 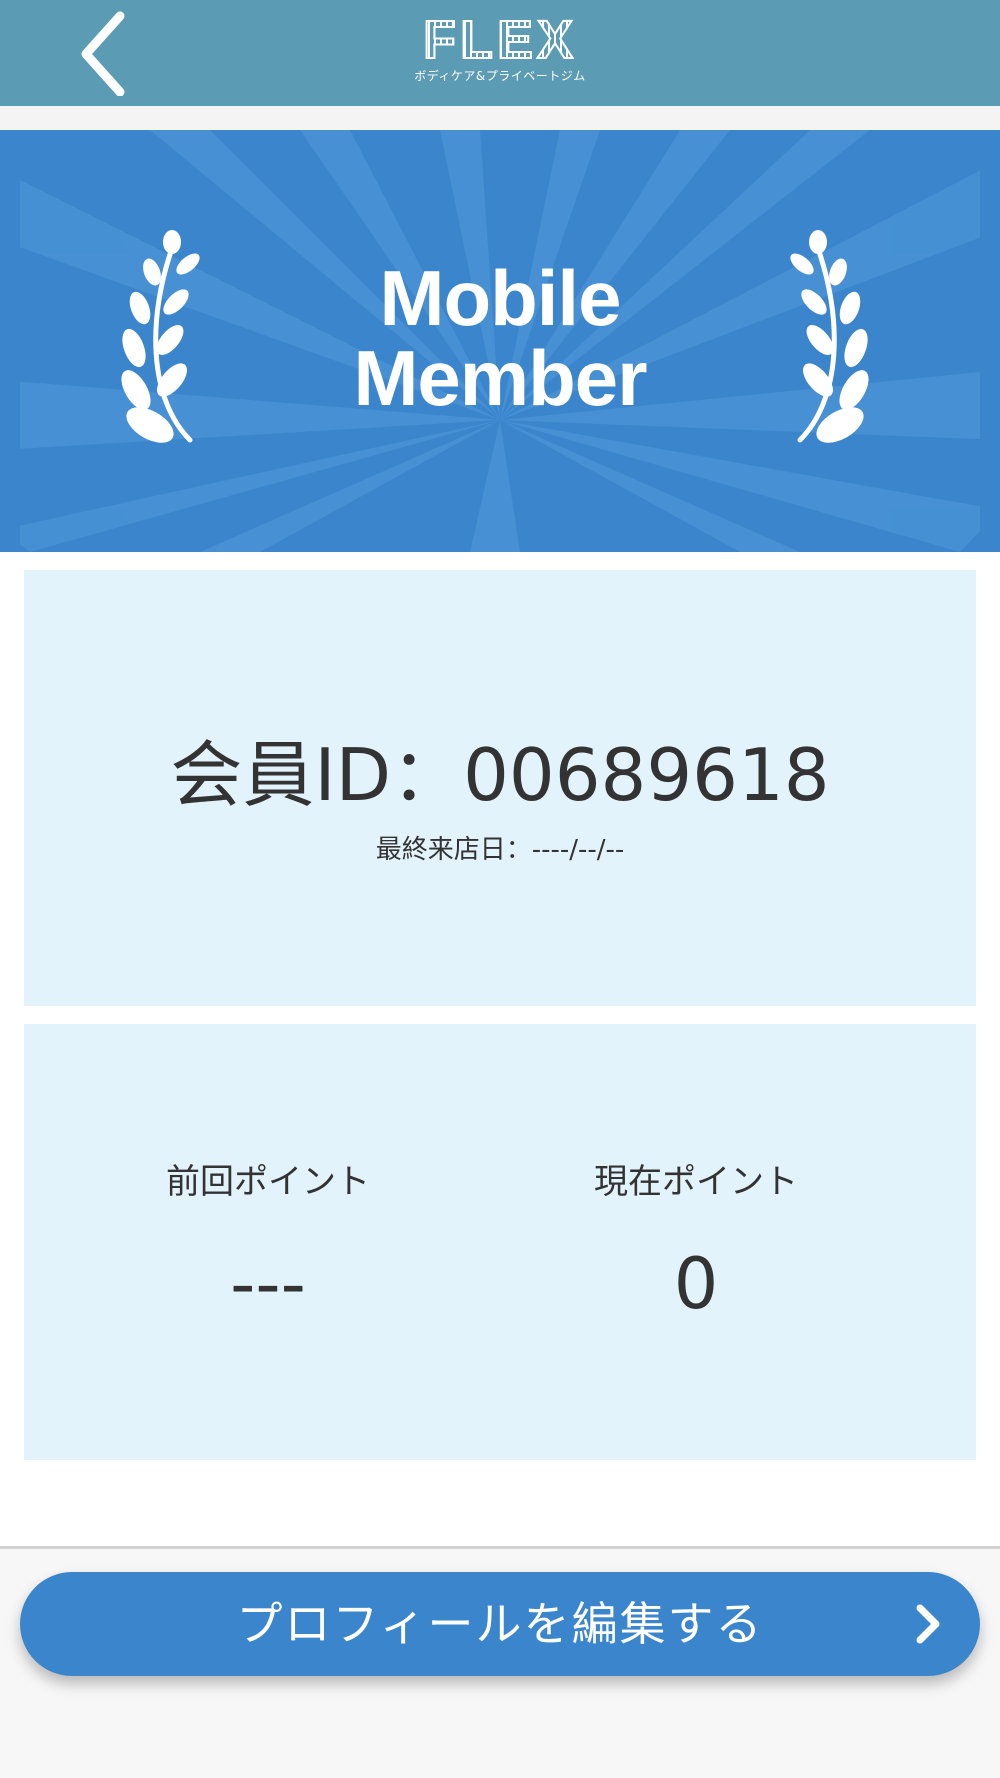 I want to click on current-points: 現在ポイント 0, so click(x=696, y=1242).